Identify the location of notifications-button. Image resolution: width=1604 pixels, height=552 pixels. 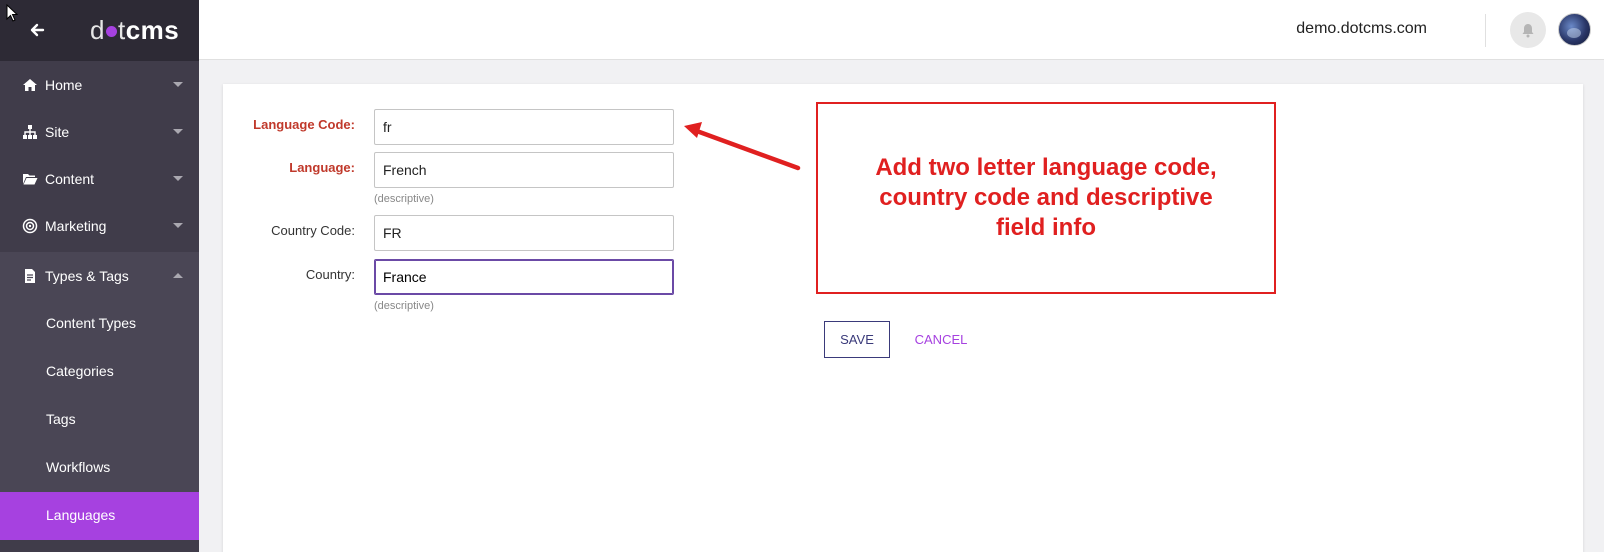
(1528, 30).